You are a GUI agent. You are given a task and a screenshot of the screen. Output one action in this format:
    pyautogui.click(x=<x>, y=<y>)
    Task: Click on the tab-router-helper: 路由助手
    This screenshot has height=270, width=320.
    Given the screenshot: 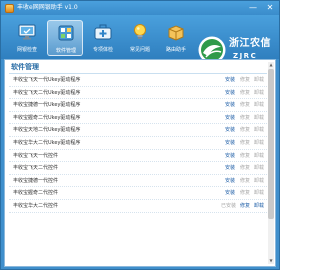 What is the action you would take?
    pyautogui.click(x=176, y=38)
    